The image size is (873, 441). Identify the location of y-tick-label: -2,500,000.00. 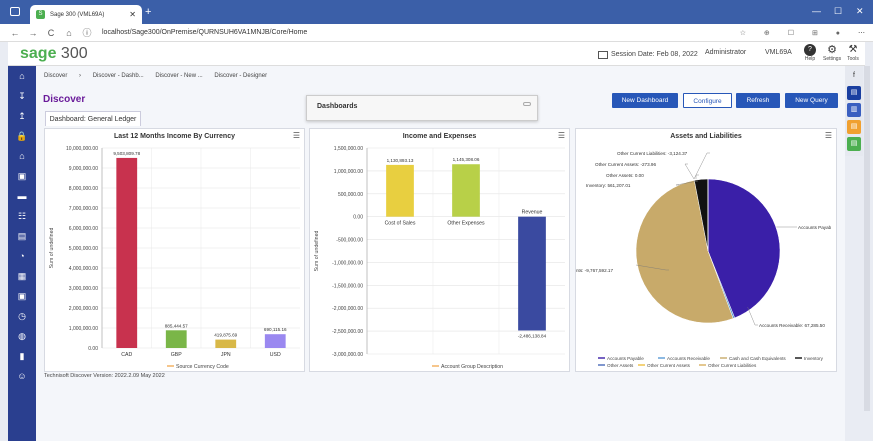
(347, 332).